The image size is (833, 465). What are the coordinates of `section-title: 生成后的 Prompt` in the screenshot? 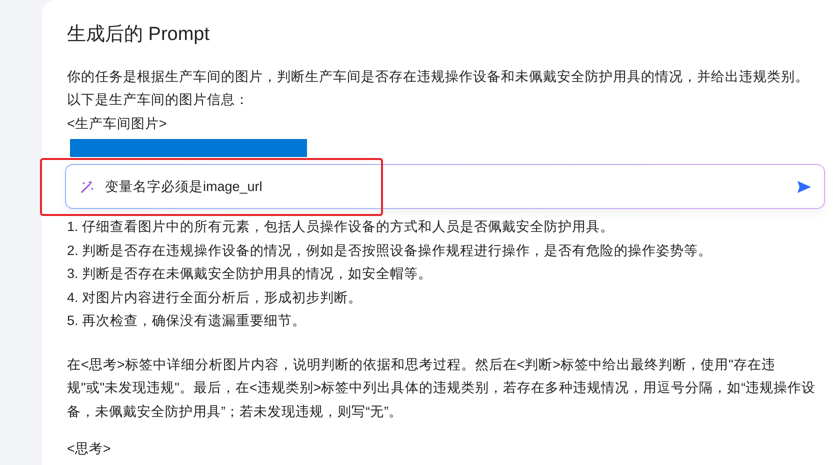 It's located at (139, 35).